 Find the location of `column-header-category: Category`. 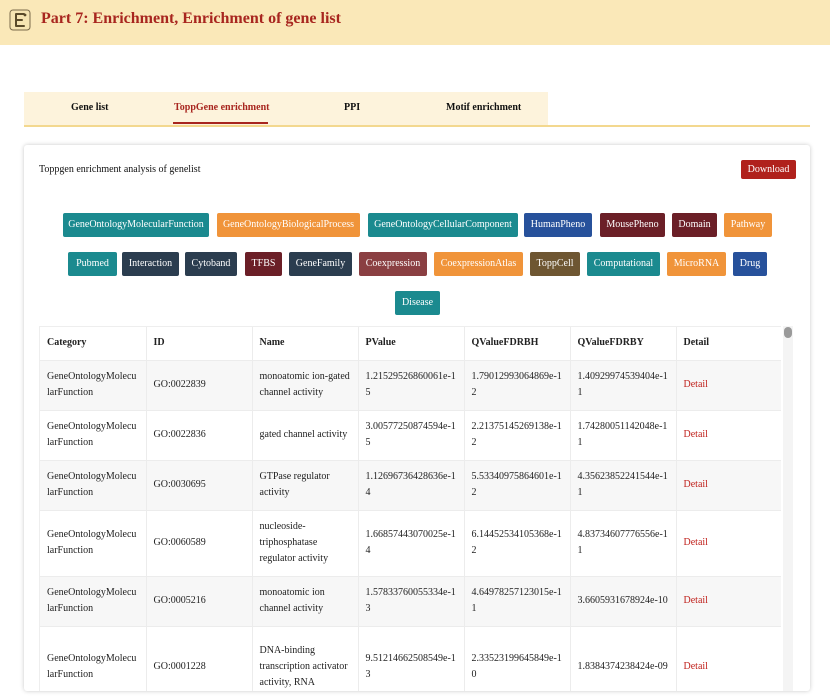

column-header-category: Category is located at coordinates (93, 344).